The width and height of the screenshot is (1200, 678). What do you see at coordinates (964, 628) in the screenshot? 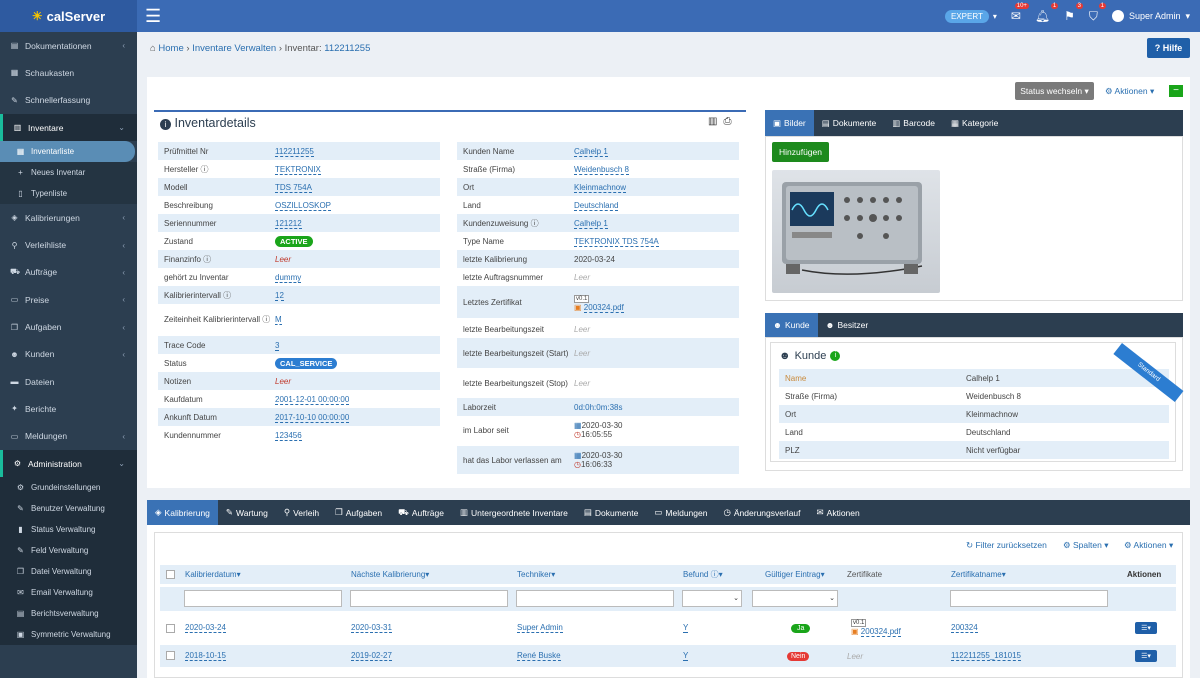
I see `certname-link: 200324` at bounding box center [964, 628].